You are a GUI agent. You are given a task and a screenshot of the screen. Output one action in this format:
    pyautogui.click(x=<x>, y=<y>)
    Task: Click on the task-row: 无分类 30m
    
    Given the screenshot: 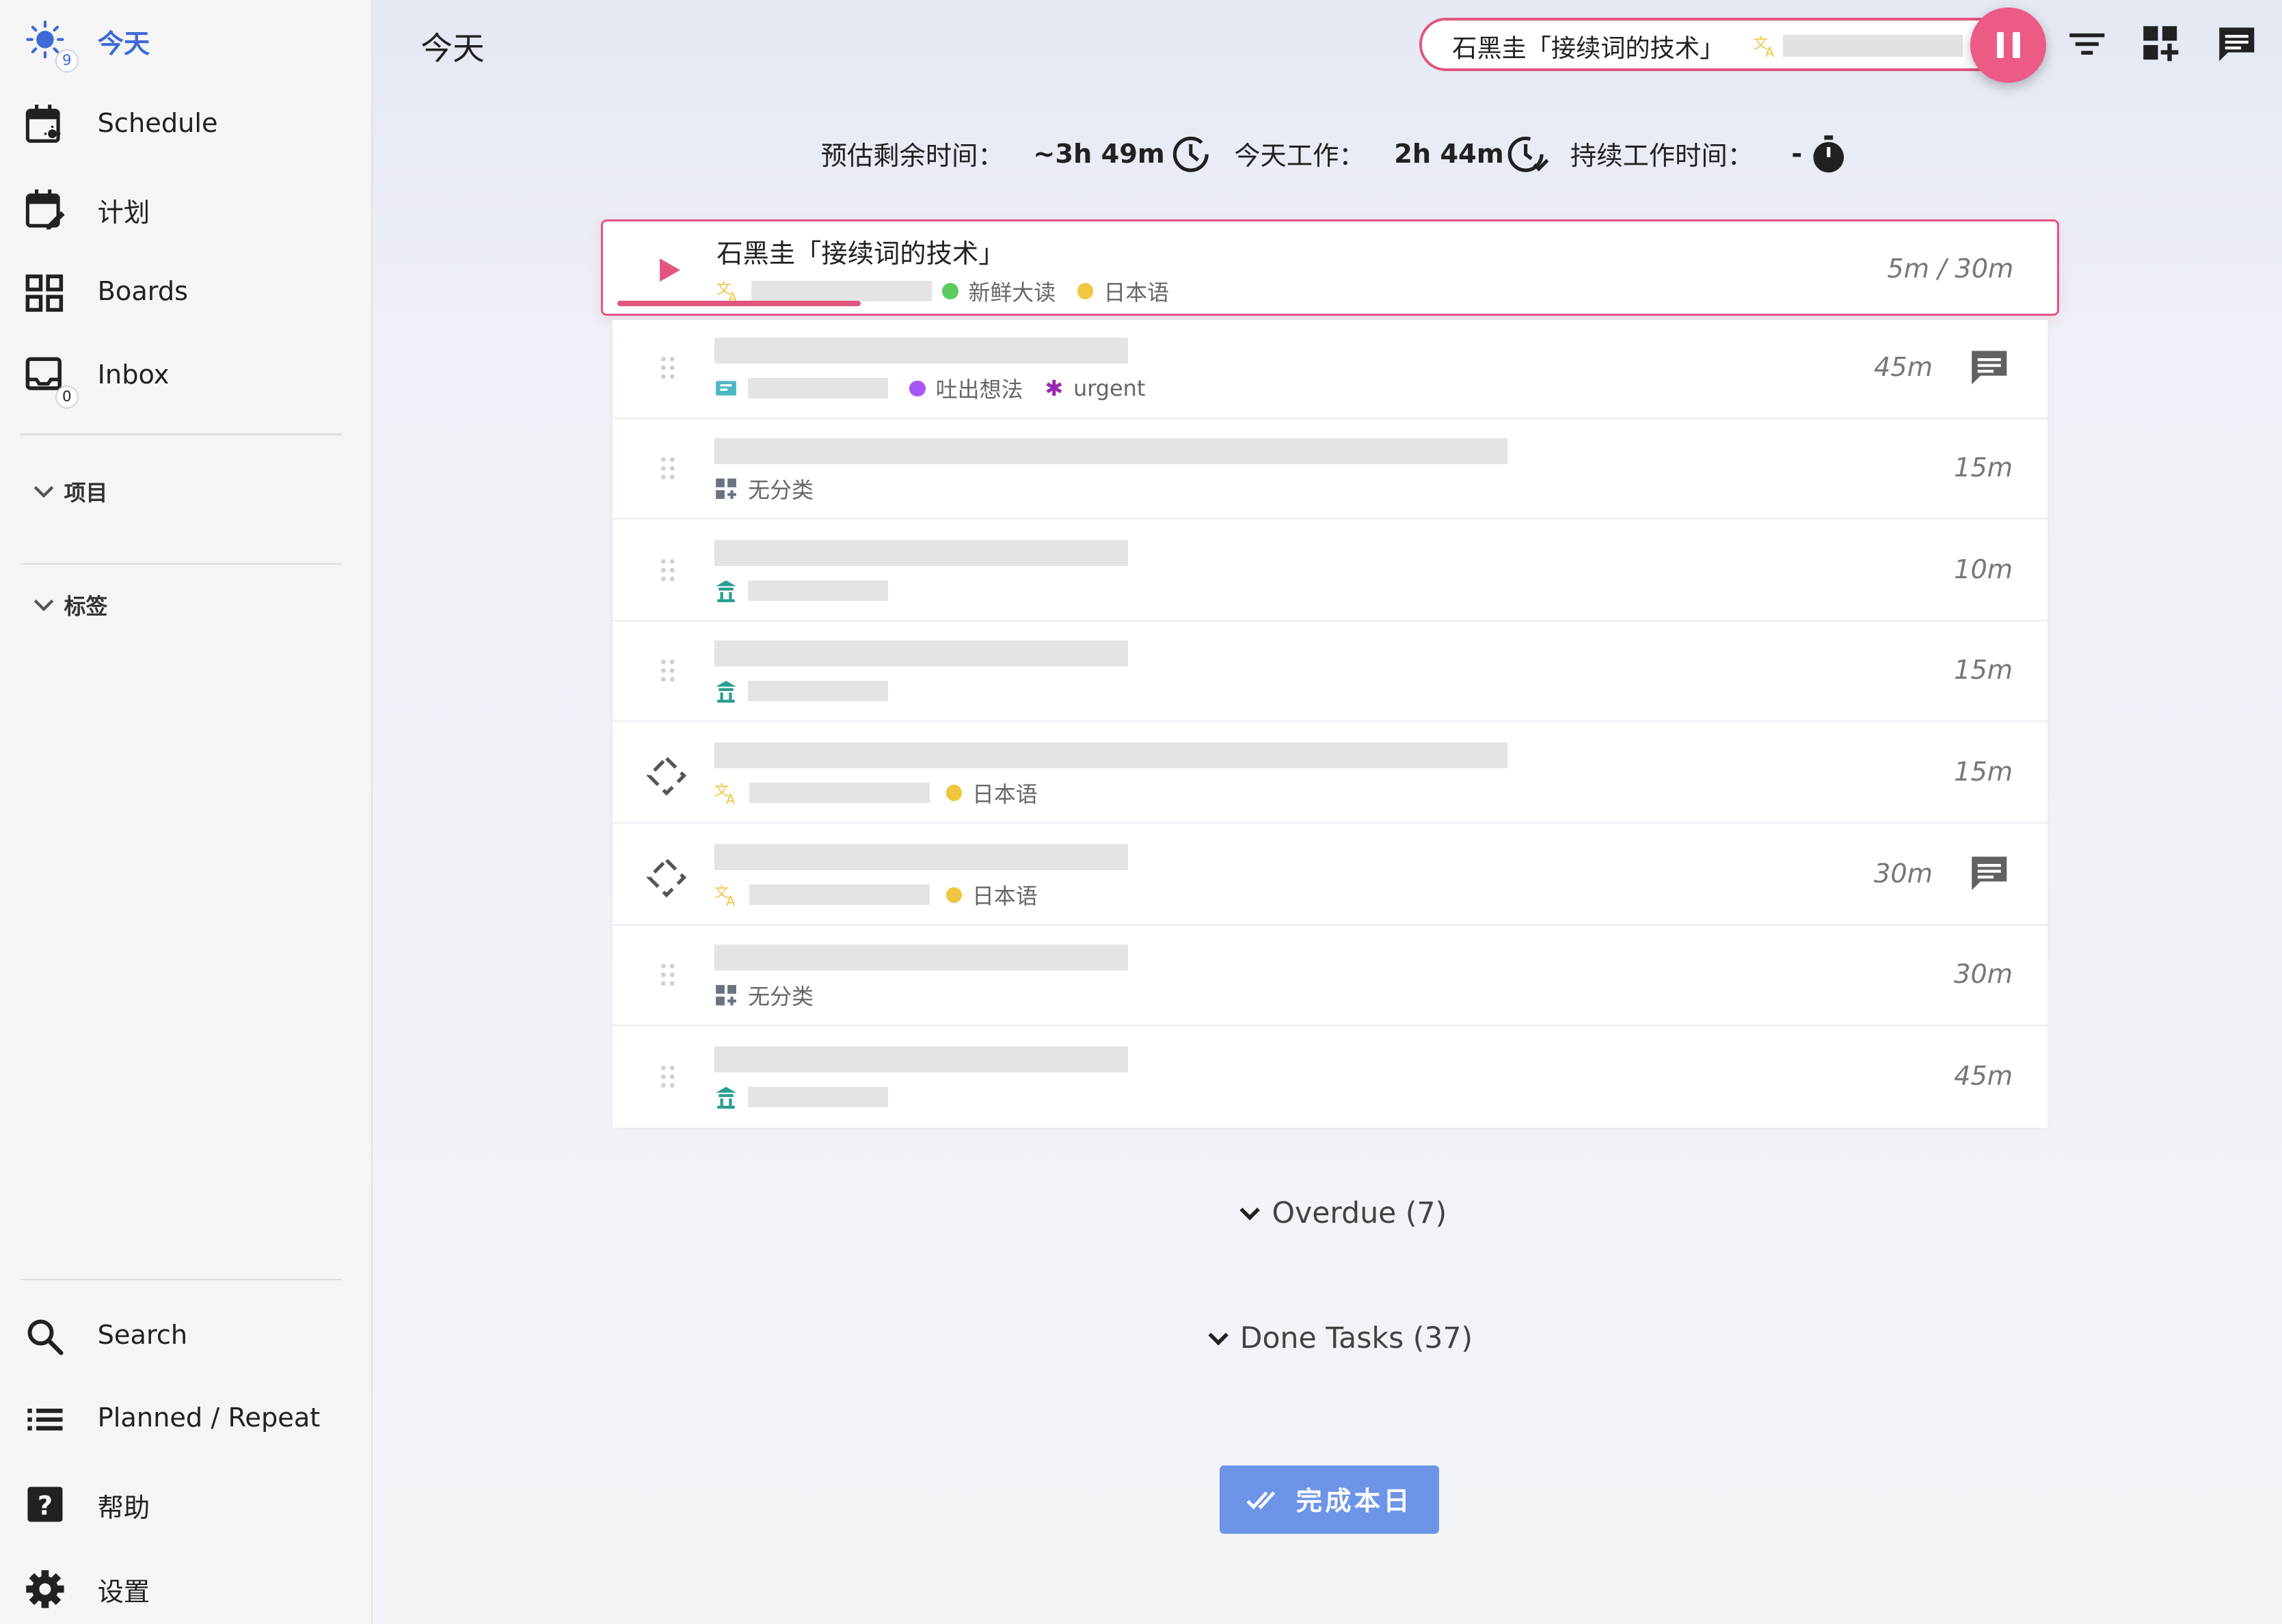 What is the action you would take?
    pyautogui.click(x=1330, y=976)
    